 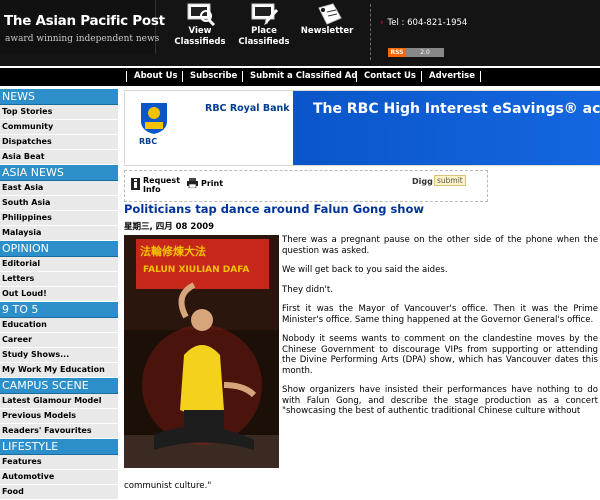 What do you see at coordinates (148, 141) in the screenshot?
I see `rbc-brand-text: RBC` at bounding box center [148, 141].